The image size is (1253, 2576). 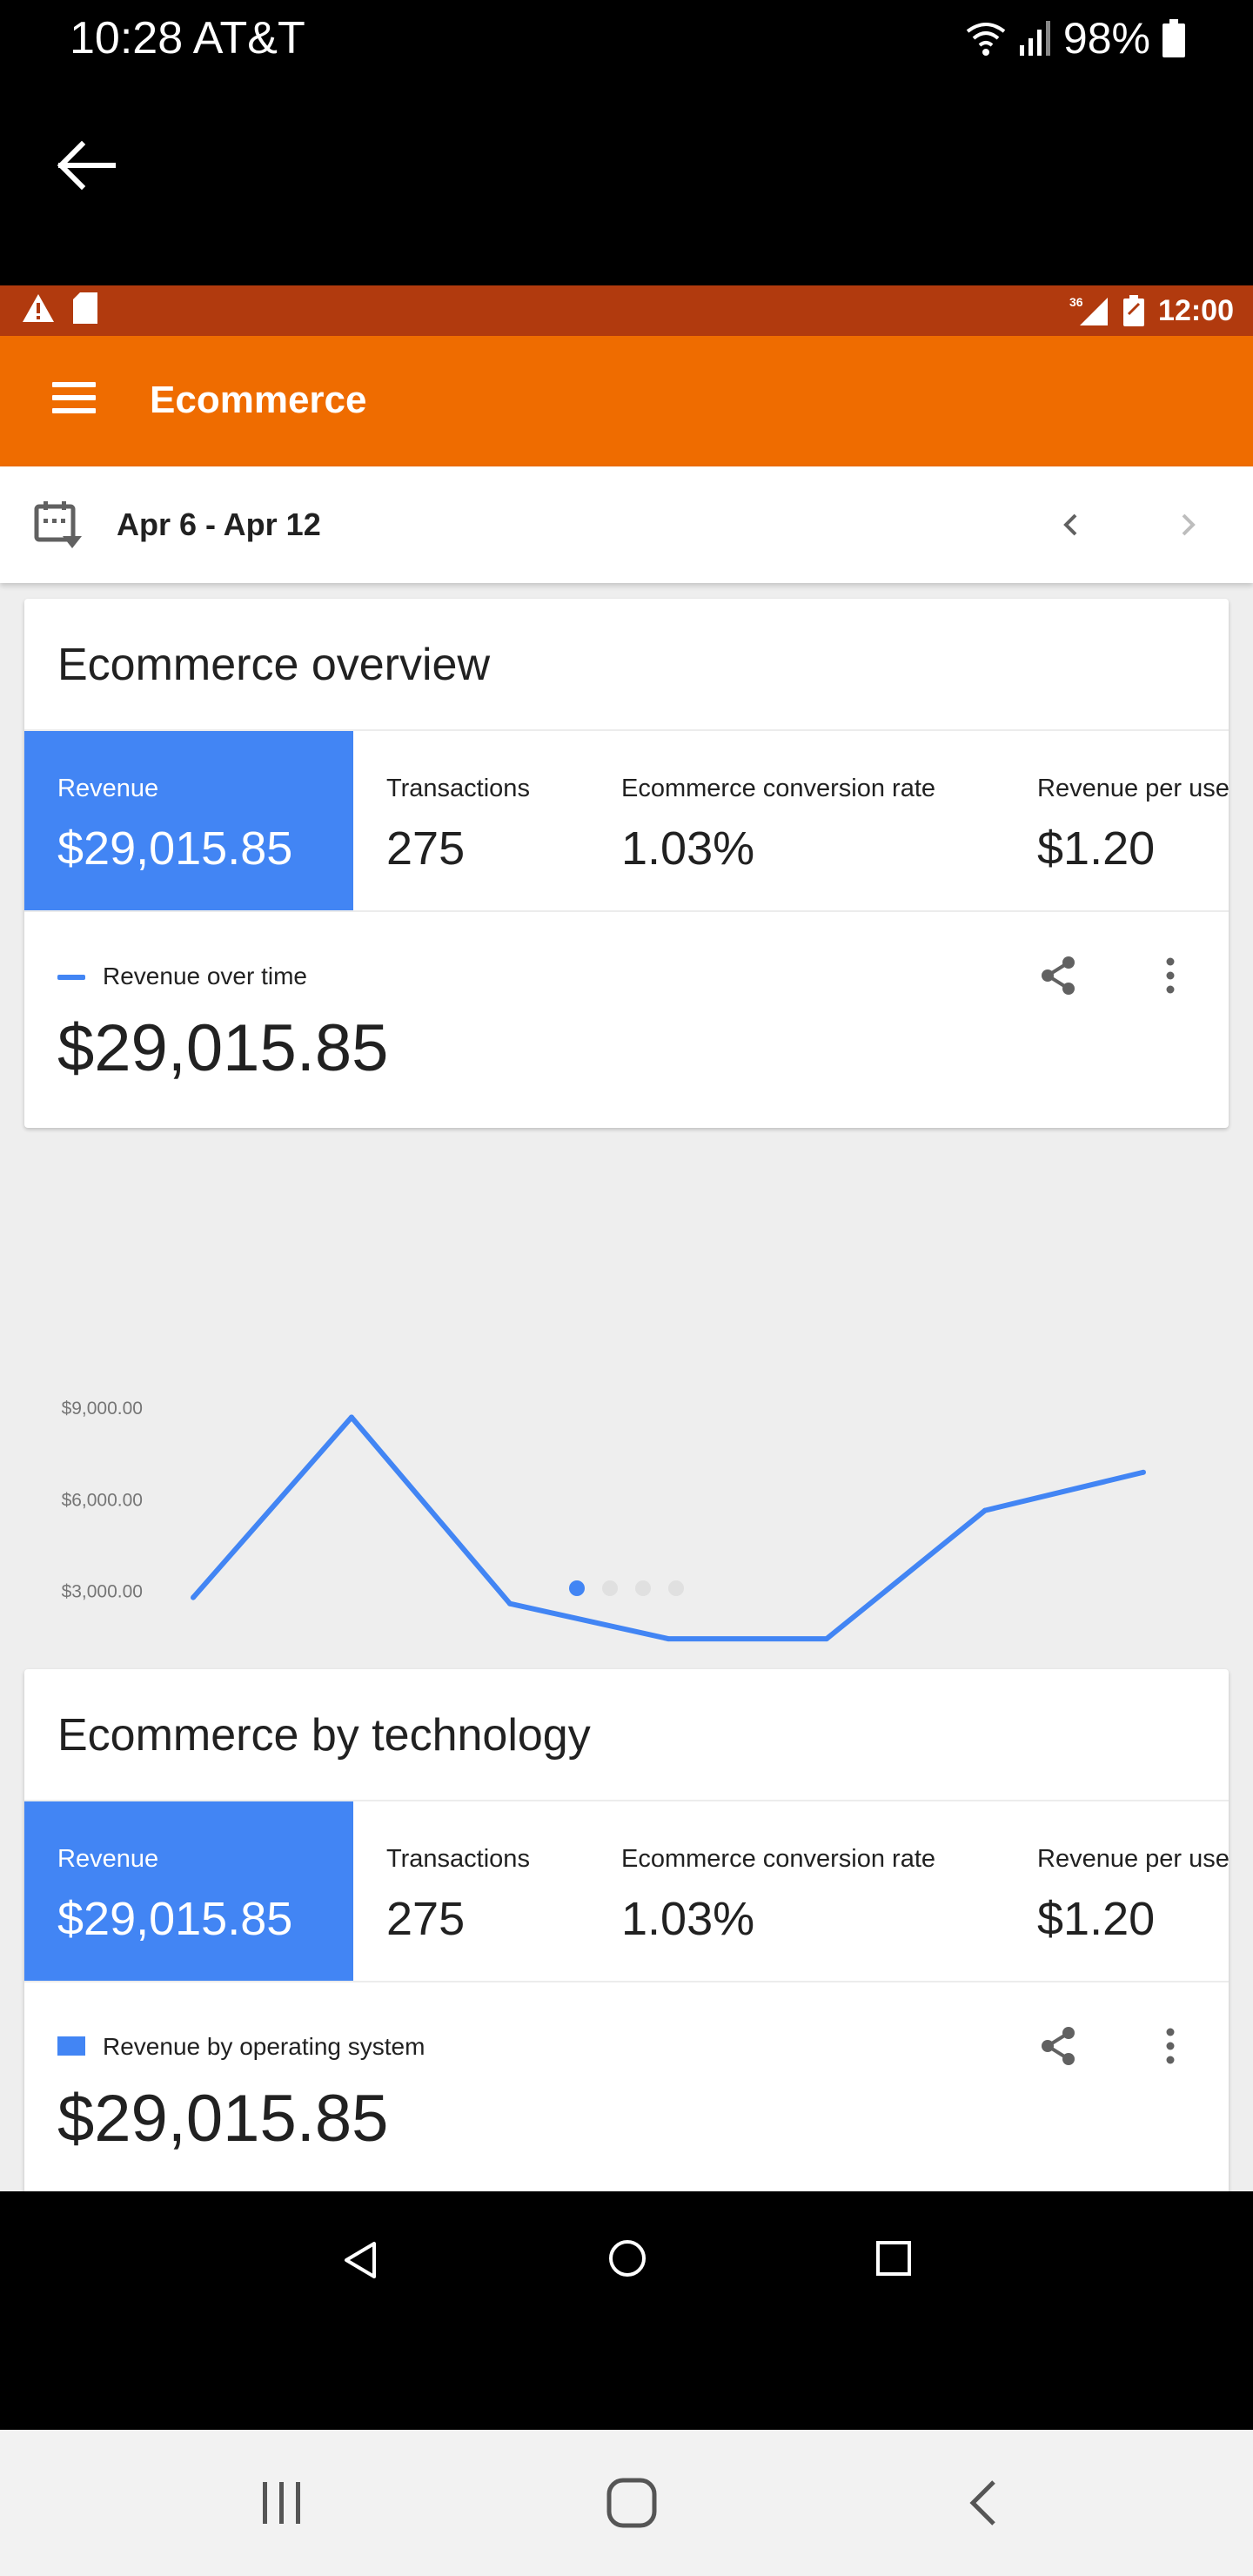 I want to click on date-range-bar: Apr 6 - Apr 12, so click(x=626, y=524).